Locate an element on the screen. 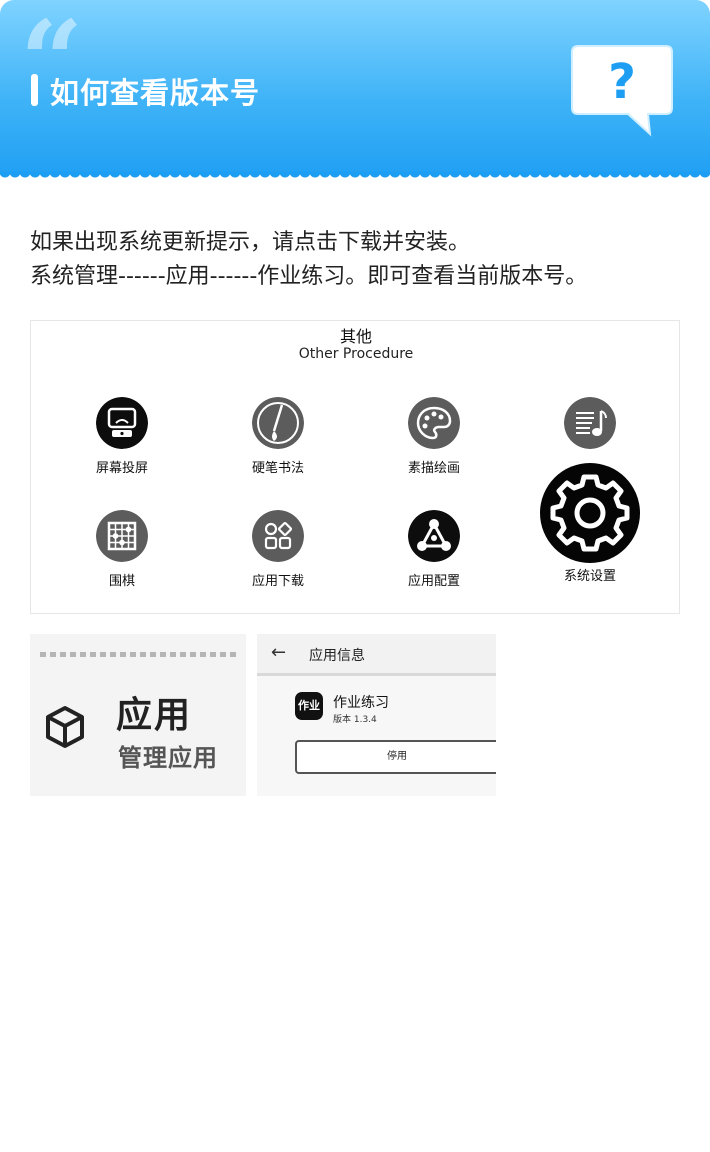  app-system-settings: 系统设置 is located at coordinates (590, 523).